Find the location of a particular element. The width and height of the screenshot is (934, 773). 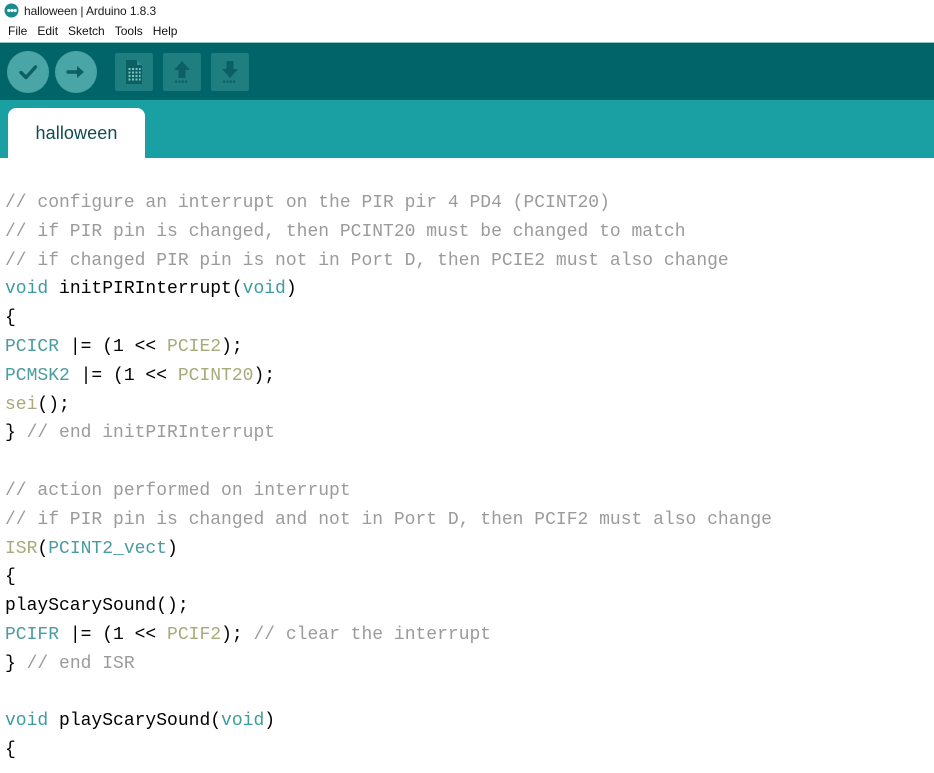

code-token-type: PCICR is located at coordinates (32, 346).